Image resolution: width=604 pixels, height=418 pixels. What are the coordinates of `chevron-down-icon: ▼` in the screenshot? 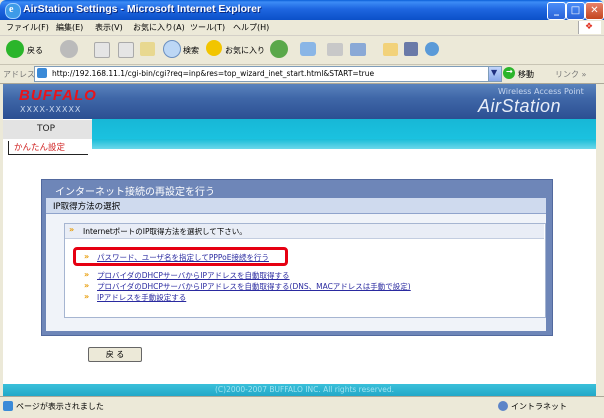 It's located at (494, 72).